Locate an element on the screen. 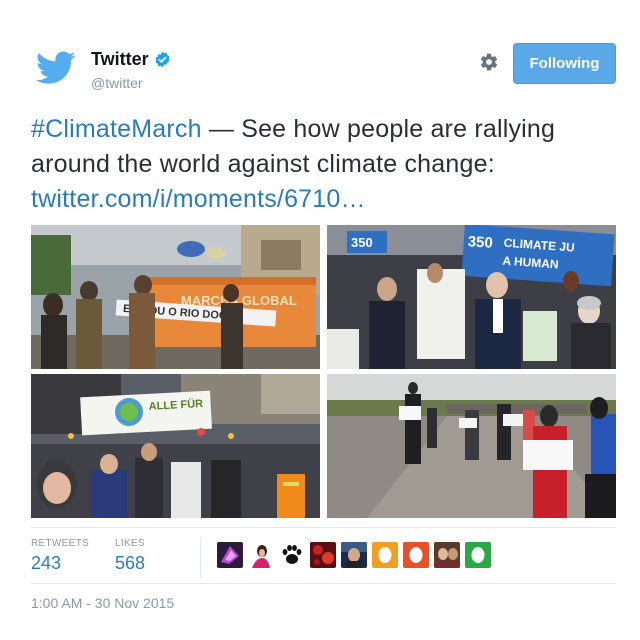 Image resolution: width=640 pixels, height=640 pixels. photo-1-image: MARCHA GLOBAL EU SOU O RIO DOCE is located at coordinates (175, 297).